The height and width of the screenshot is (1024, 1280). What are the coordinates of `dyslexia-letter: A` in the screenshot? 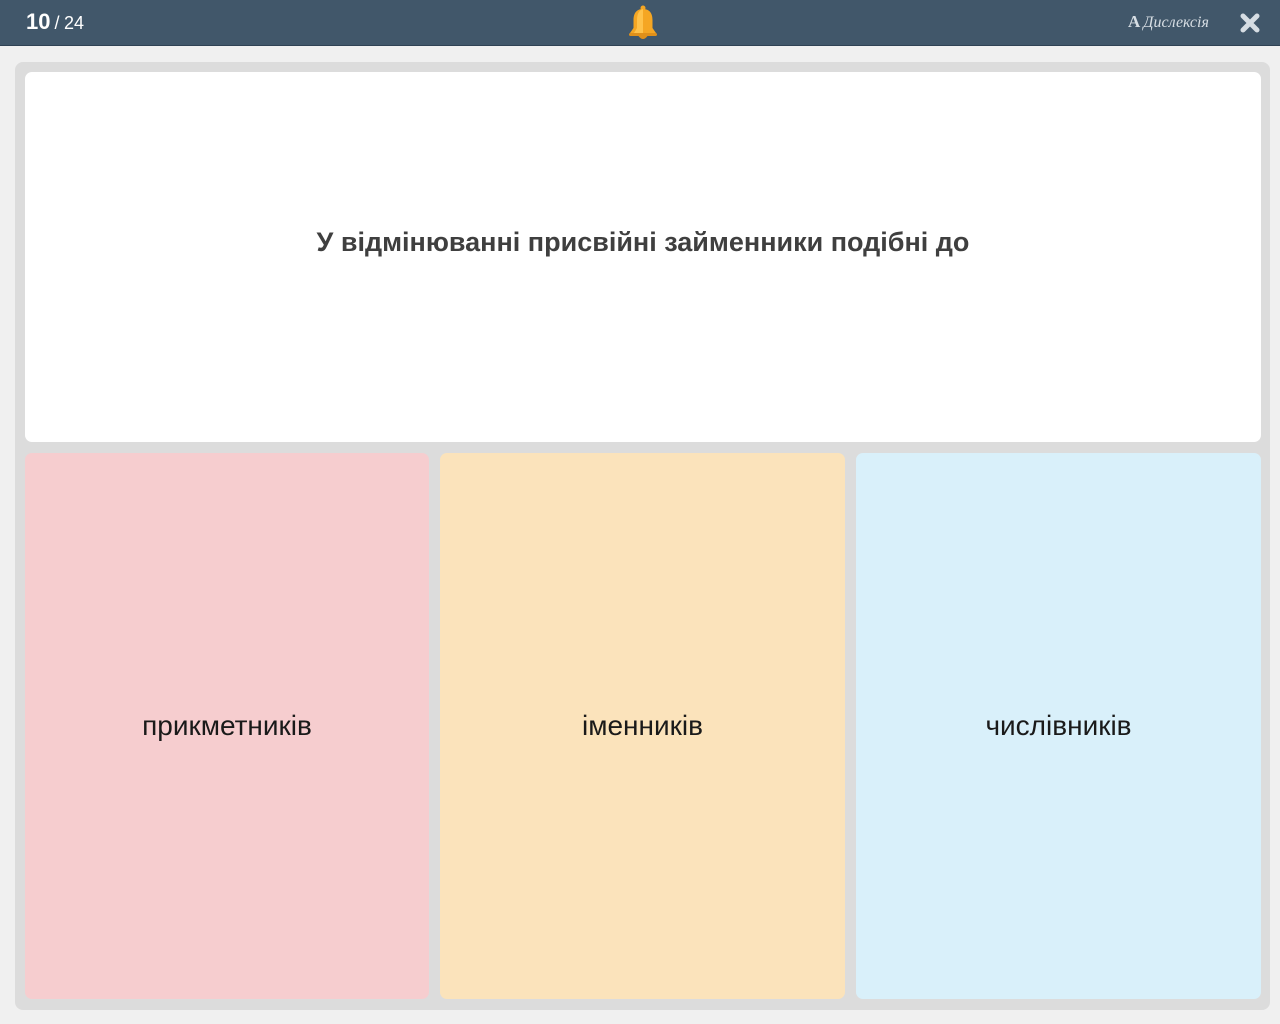 It's located at (1134, 21).